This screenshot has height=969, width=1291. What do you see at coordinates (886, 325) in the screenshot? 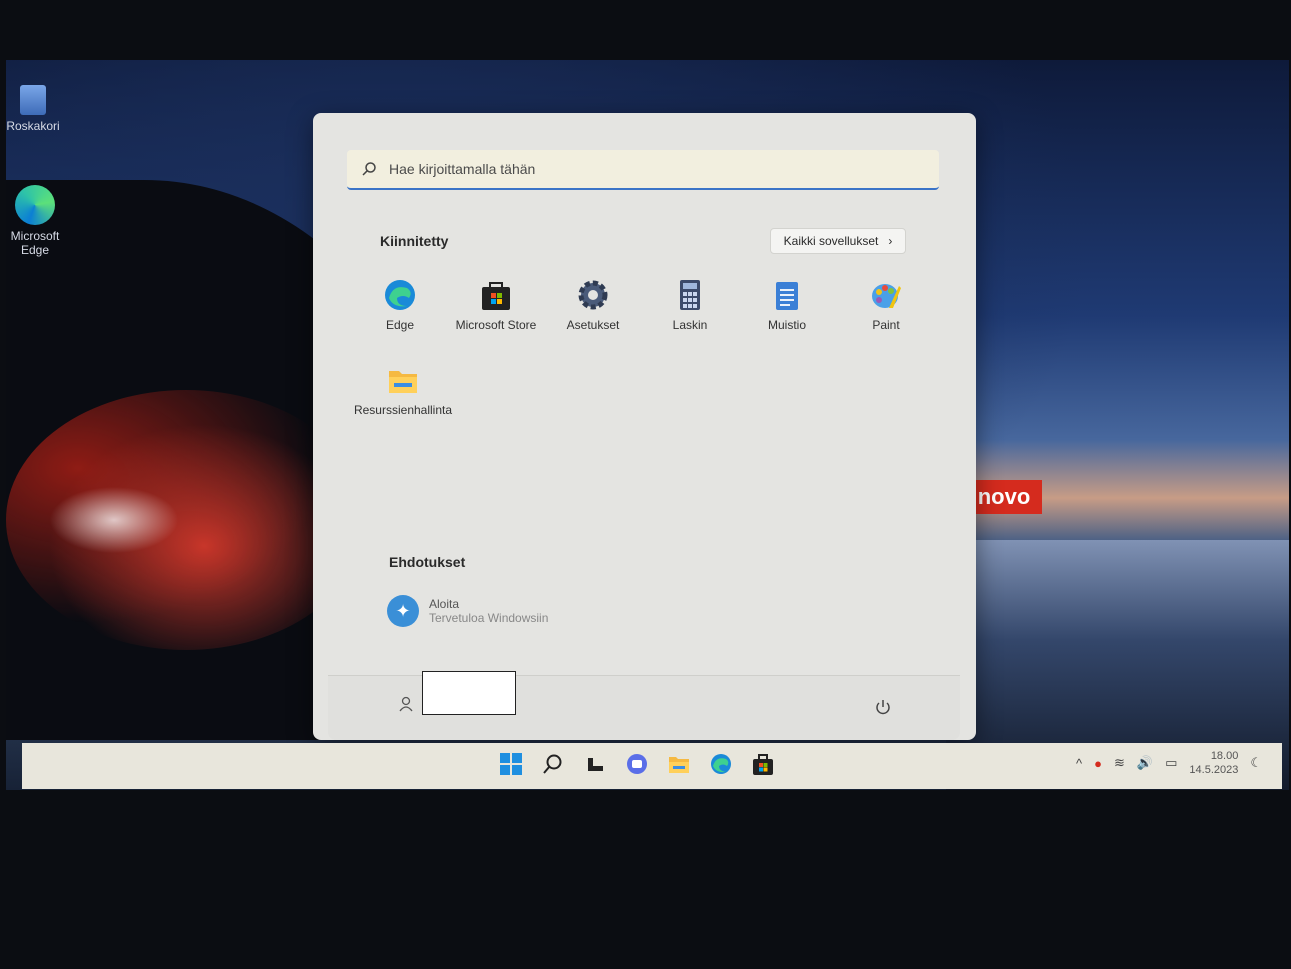
I see `pinned-app-label: Paint` at bounding box center [886, 325].